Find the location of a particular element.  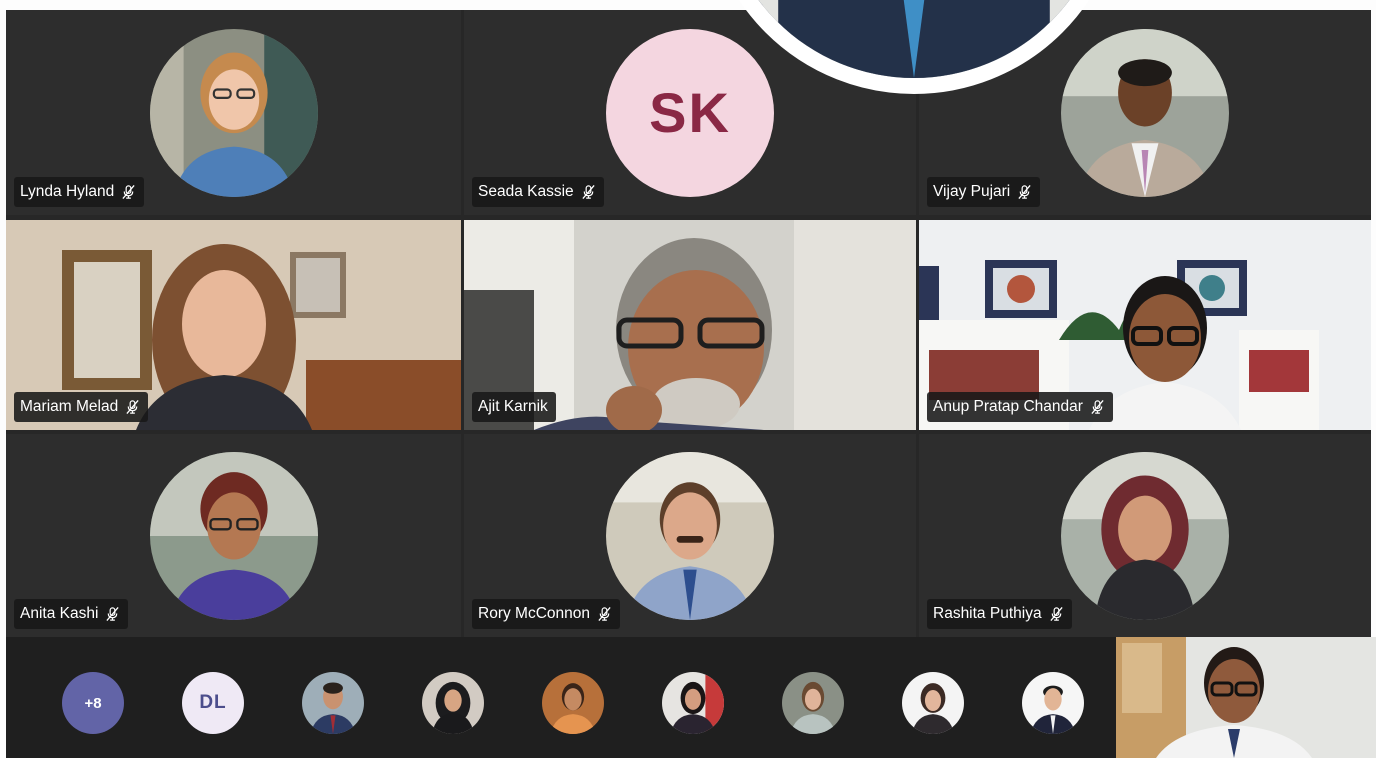

participant-name-tag: Rashita Puthiya is located at coordinates (999, 614).